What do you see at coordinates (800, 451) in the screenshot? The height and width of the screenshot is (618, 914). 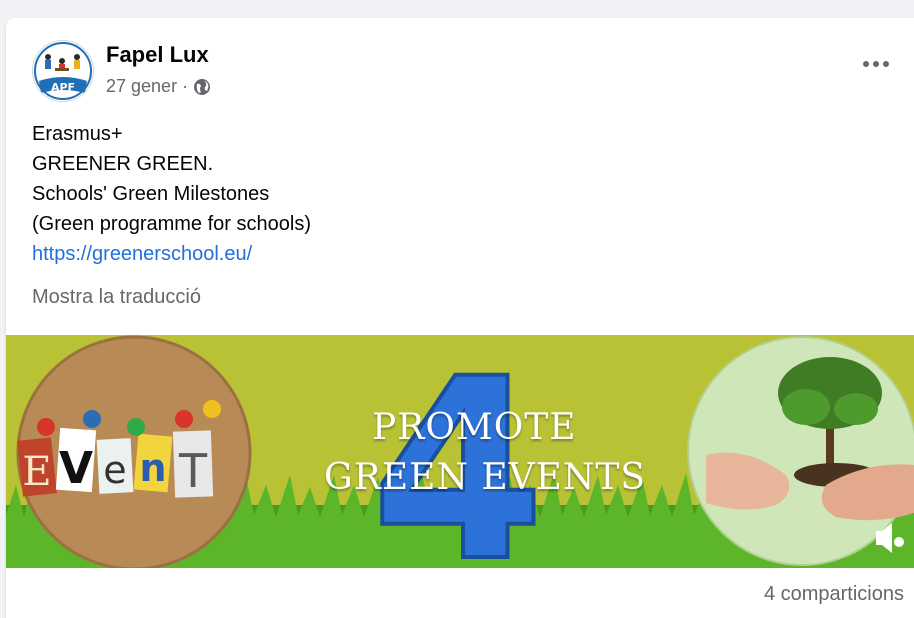 I see `hands-tree-circle` at bounding box center [800, 451].